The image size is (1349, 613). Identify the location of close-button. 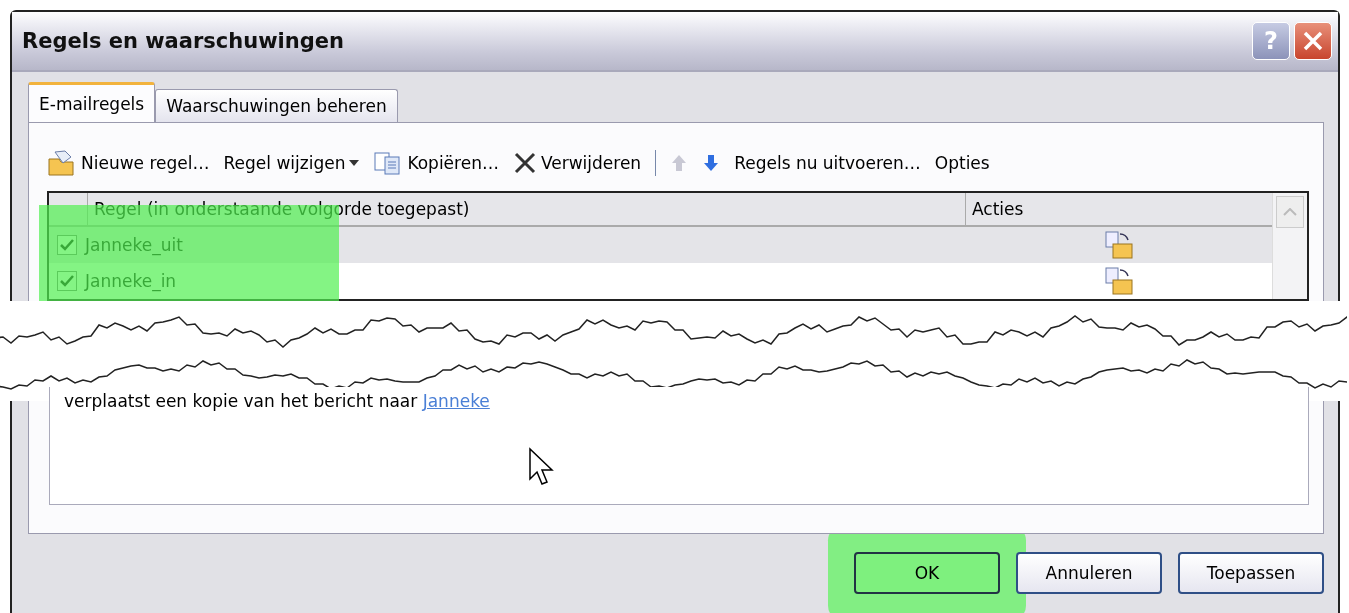
(1313, 41).